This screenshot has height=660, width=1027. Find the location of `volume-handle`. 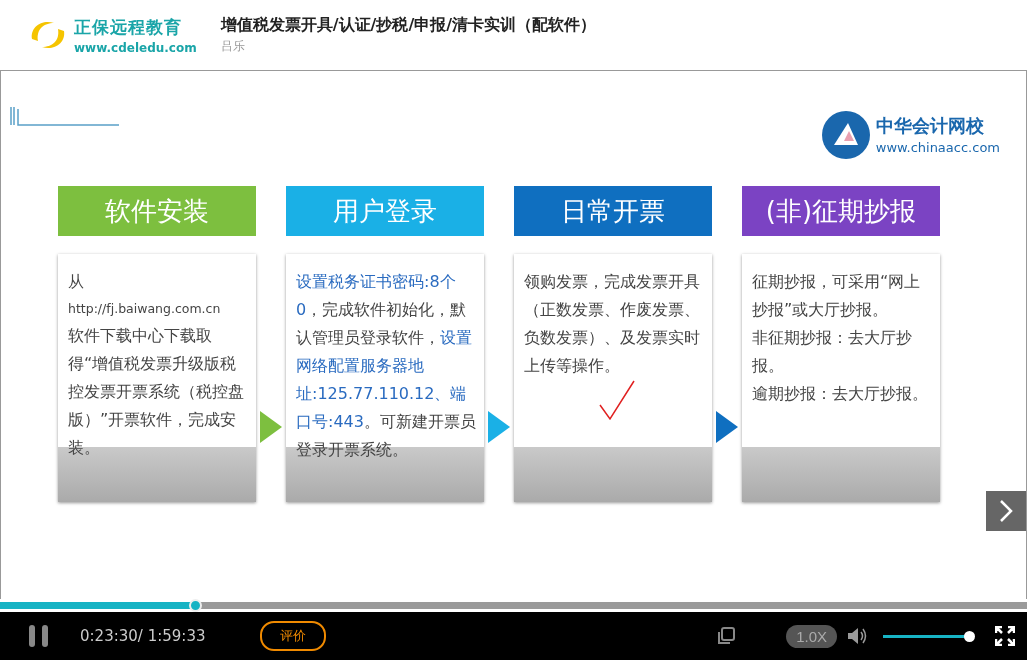

volume-handle is located at coordinates (969, 636).